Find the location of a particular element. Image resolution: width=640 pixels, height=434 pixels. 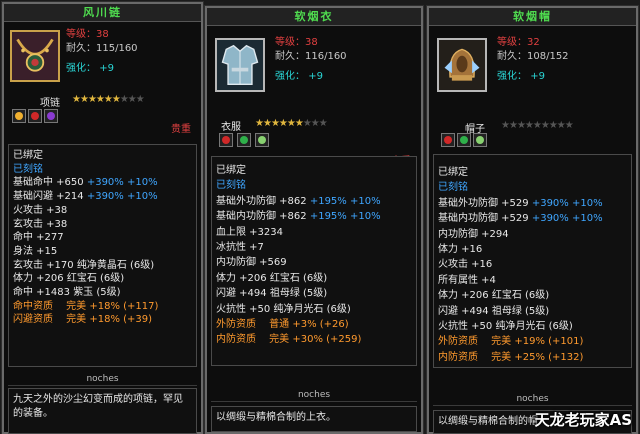

attribute-line: 体力 +16 is located at coordinates (532, 249).